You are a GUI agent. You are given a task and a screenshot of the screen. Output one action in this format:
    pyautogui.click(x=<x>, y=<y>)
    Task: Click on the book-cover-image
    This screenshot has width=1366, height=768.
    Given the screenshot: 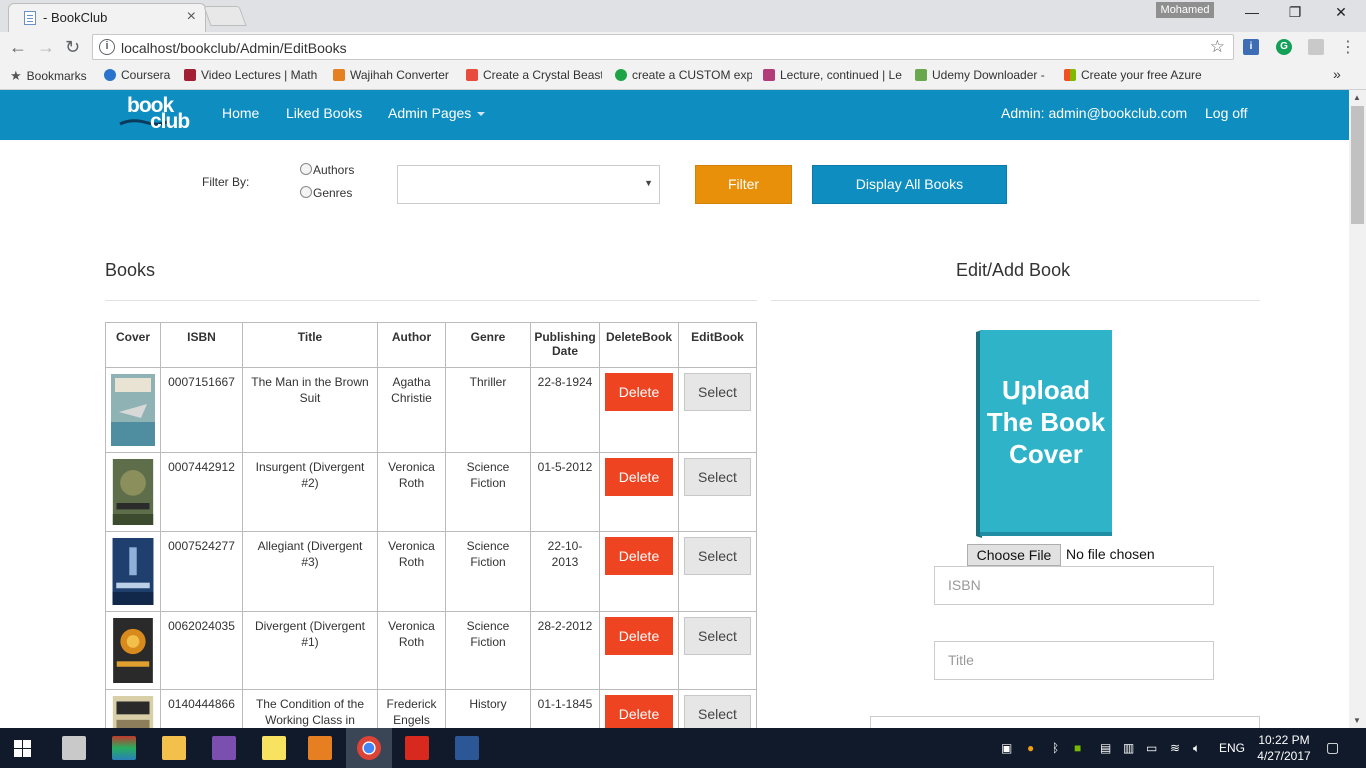 What is the action you would take?
    pyautogui.click(x=133, y=571)
    